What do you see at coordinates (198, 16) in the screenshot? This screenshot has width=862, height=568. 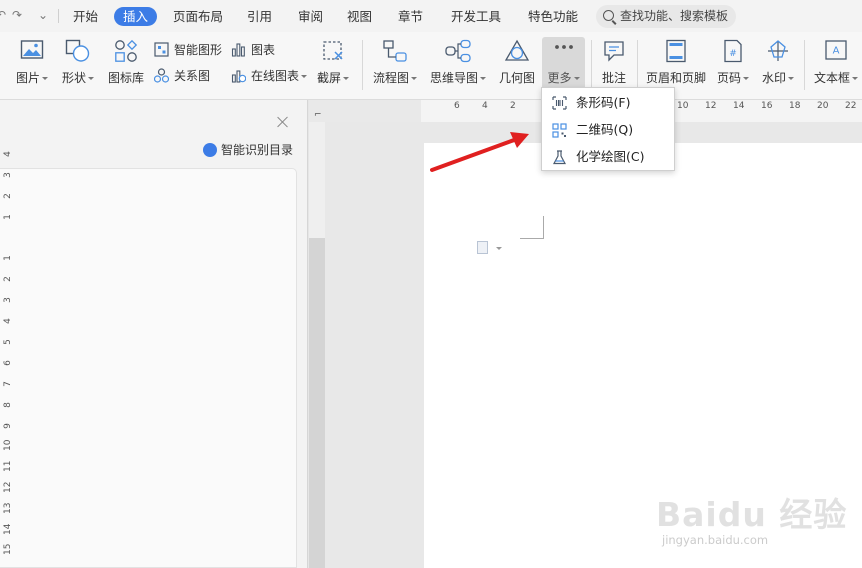 I see `tab-page-layout: 页面布局` at bounding box center [198, 16].